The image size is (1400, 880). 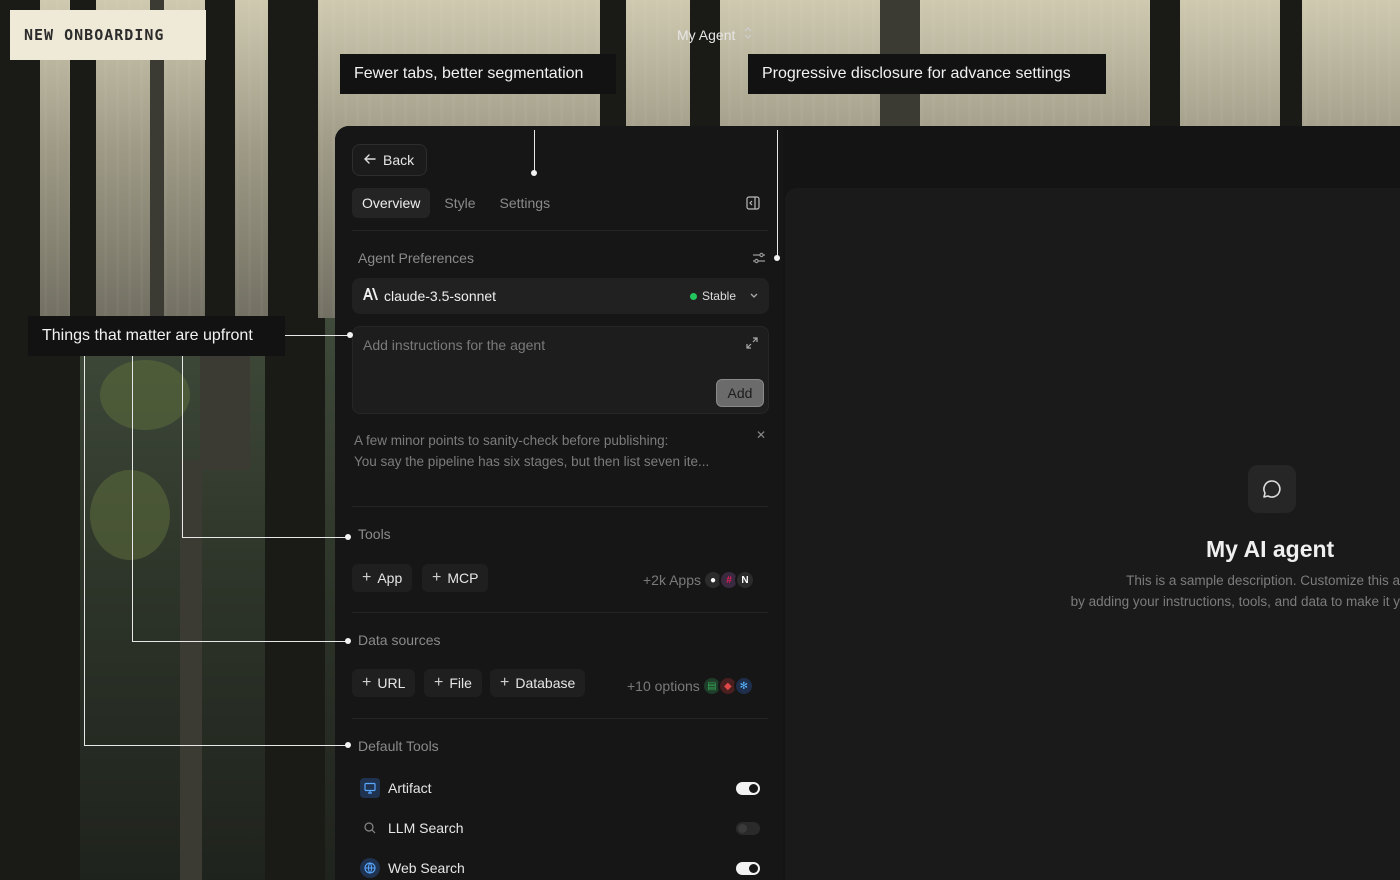 I want to click on chevron-updown-icon, so click(x=748, y=34).